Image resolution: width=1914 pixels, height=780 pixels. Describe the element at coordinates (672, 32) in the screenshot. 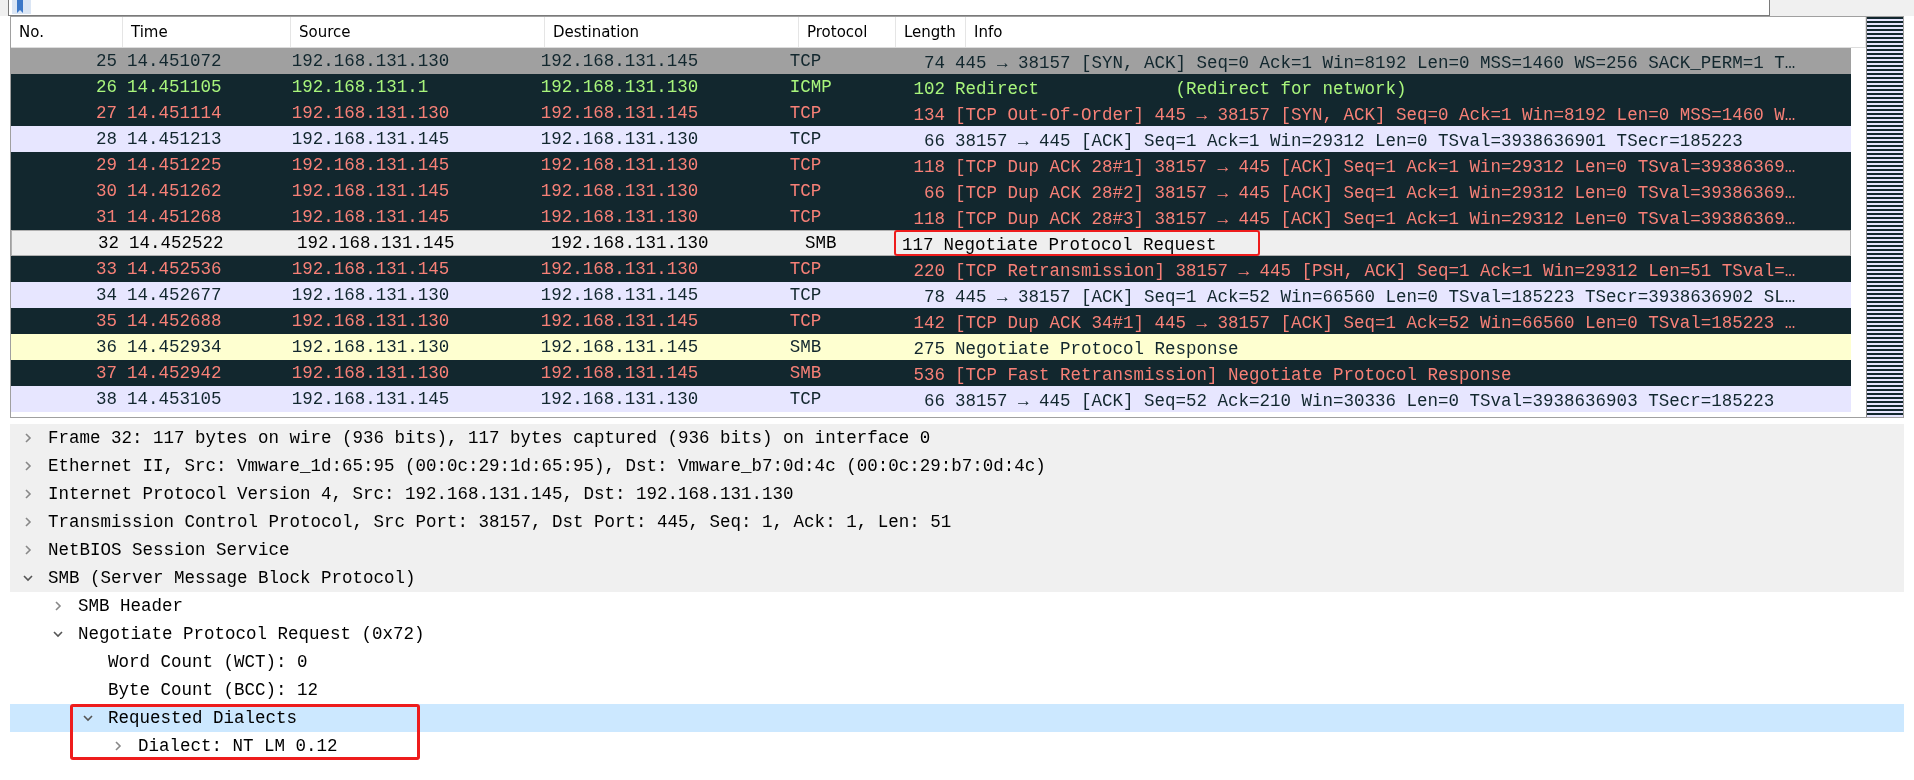

I see `column-header: Destination` at that location.